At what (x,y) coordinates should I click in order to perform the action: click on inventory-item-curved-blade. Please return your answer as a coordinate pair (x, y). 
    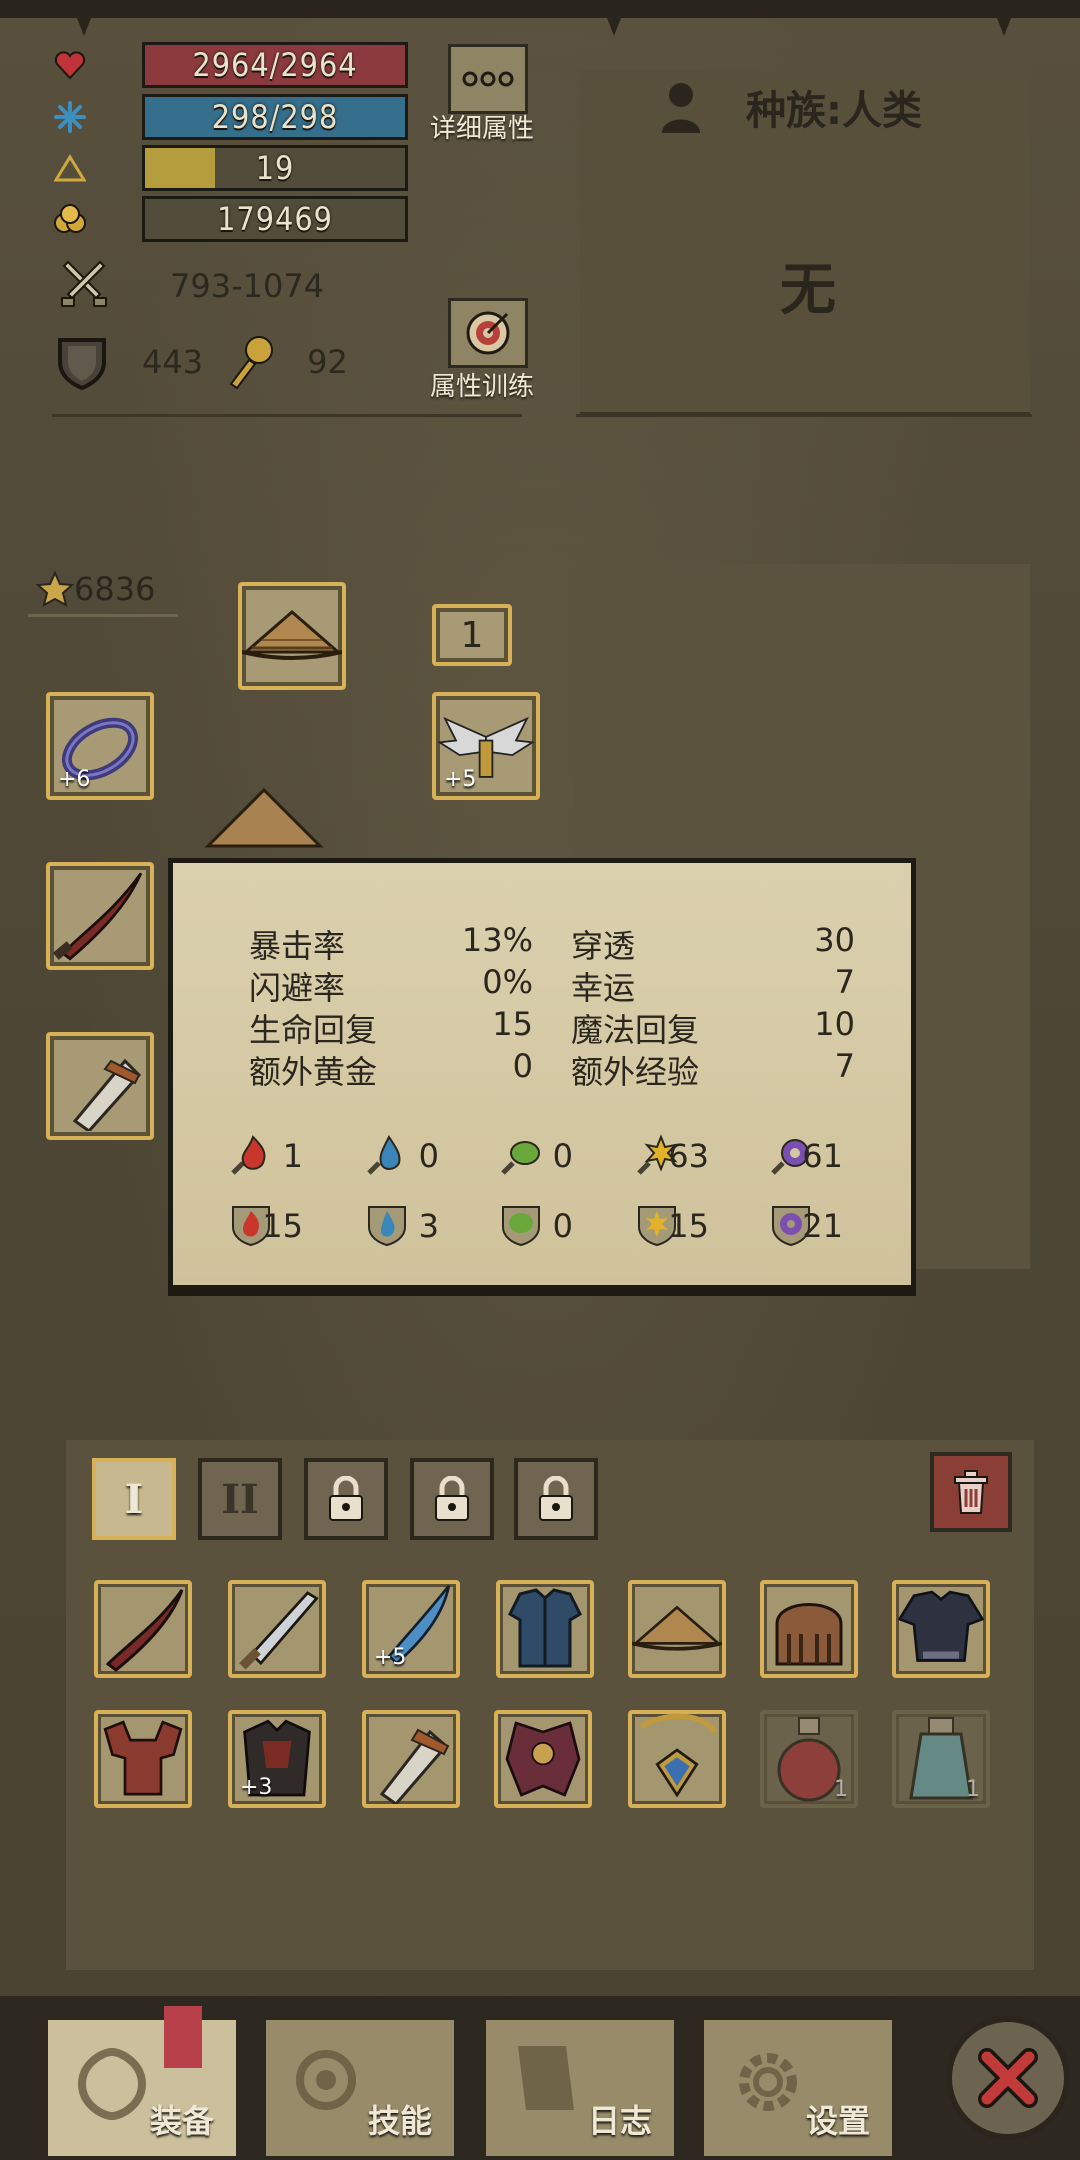
    Looking at the image, I should click on (143, 1629).